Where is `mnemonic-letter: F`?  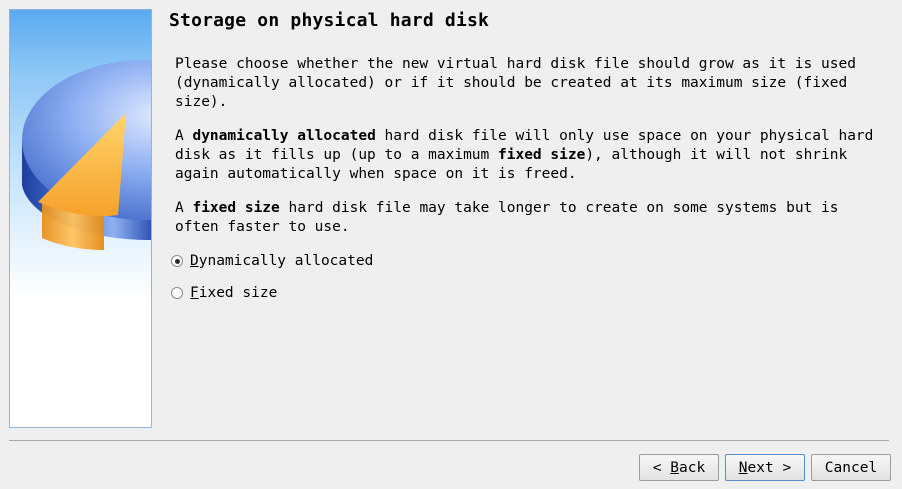 mnemonic-letter: F is located at coordinates (194, 293).